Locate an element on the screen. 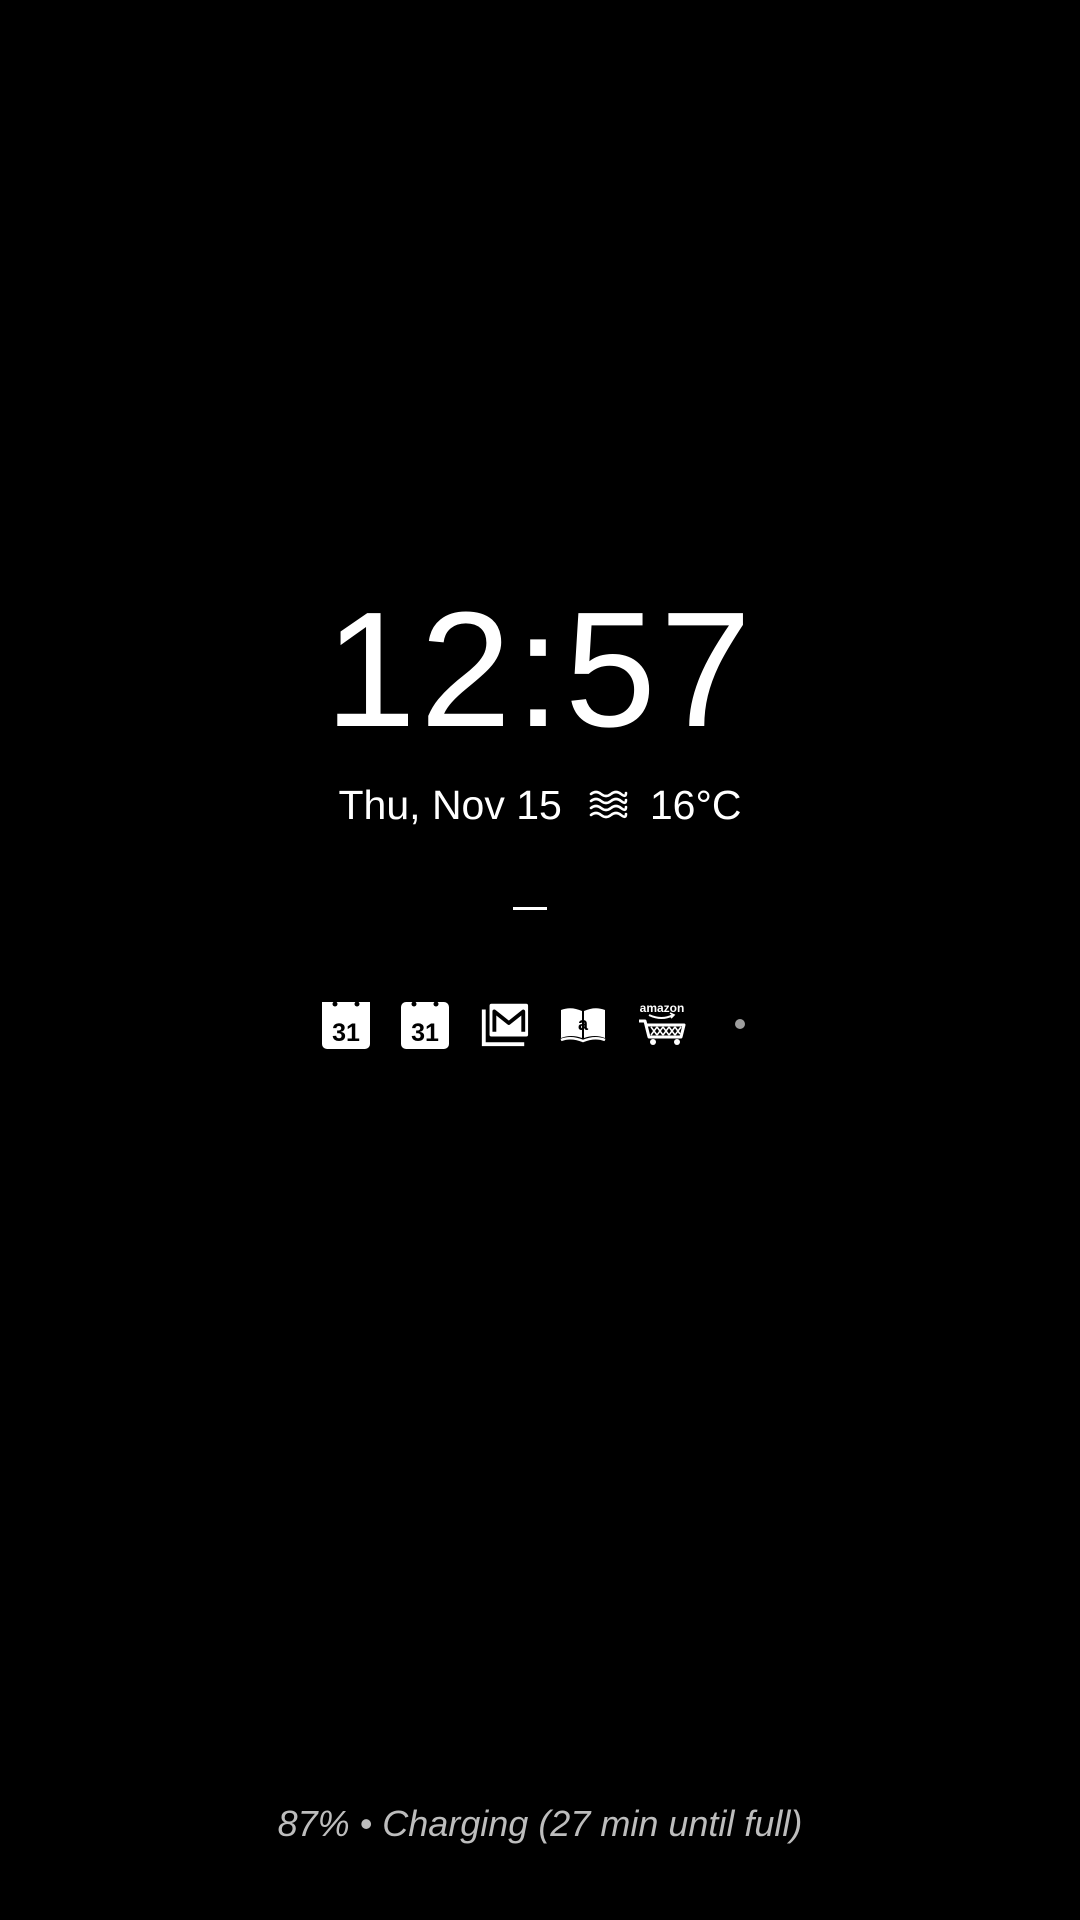  amazon-kindle-icon: a is located at coordinates (583, 1024).